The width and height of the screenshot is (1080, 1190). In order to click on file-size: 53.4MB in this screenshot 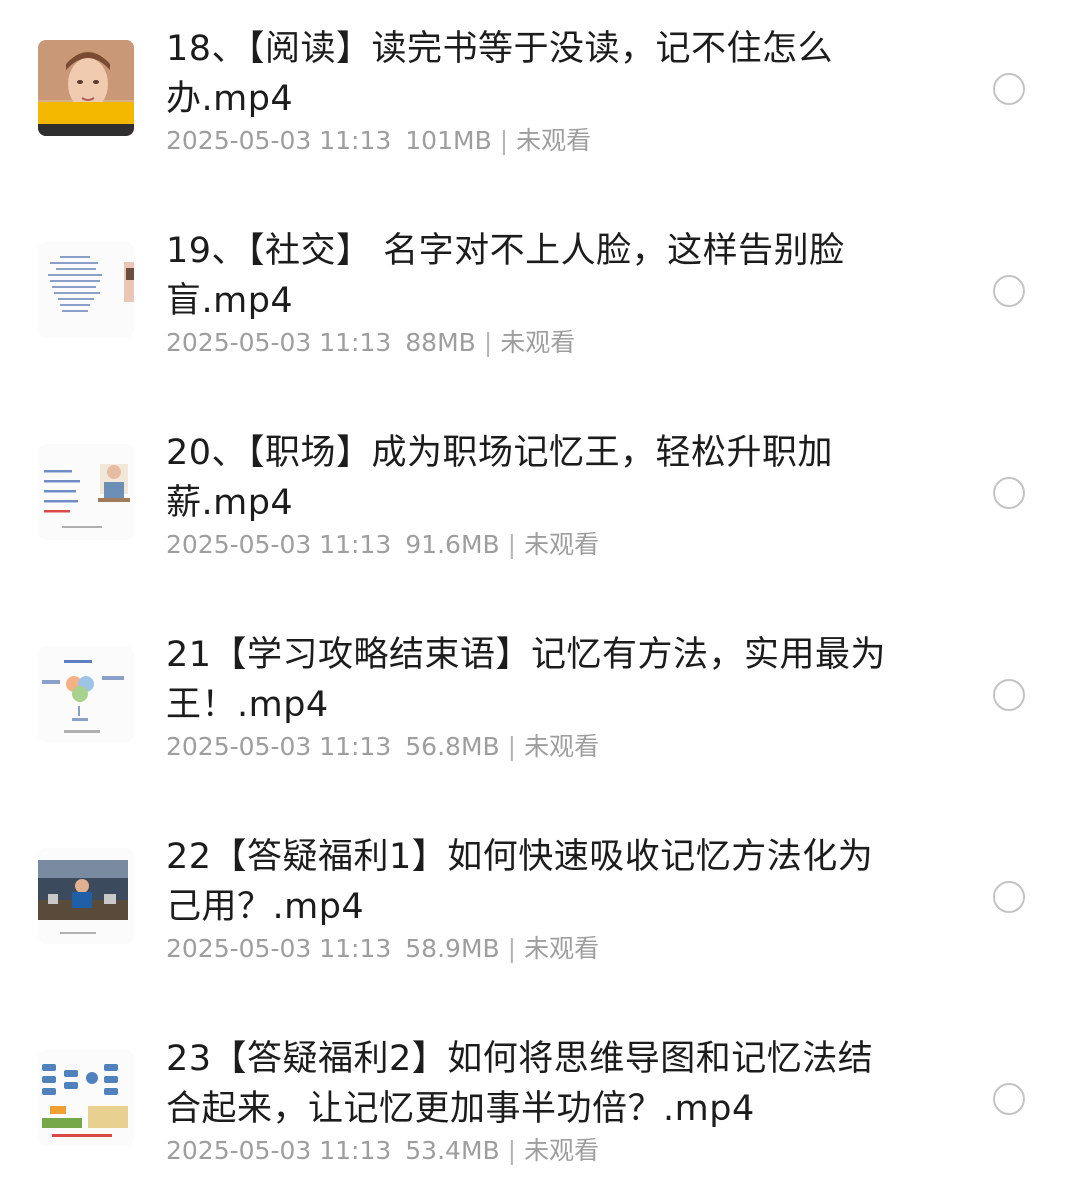, I will do `click(452, 1150)`.